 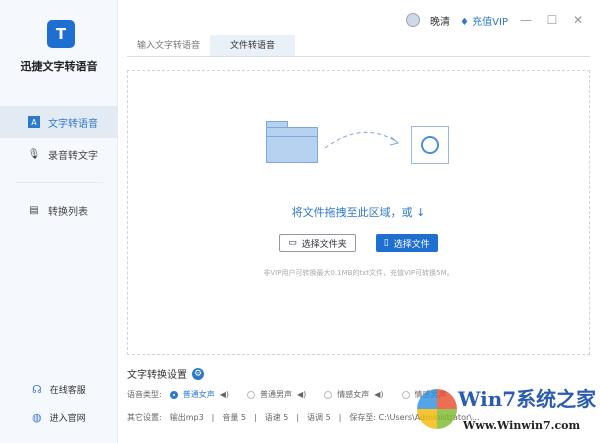 I want to click on voice-type-label: 语音类型:, so click(x=144, y=394).